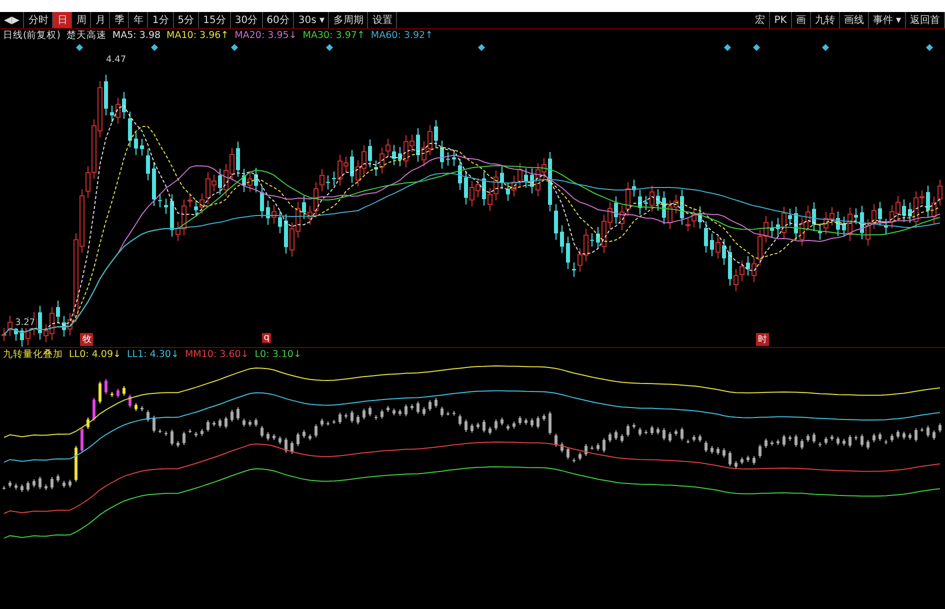 The width and height of the screenshot is (945, 609). Describe the element at coordinates (136, 35) in the screenshot. I see `ma-legend: MA5: 3.98` at that location.